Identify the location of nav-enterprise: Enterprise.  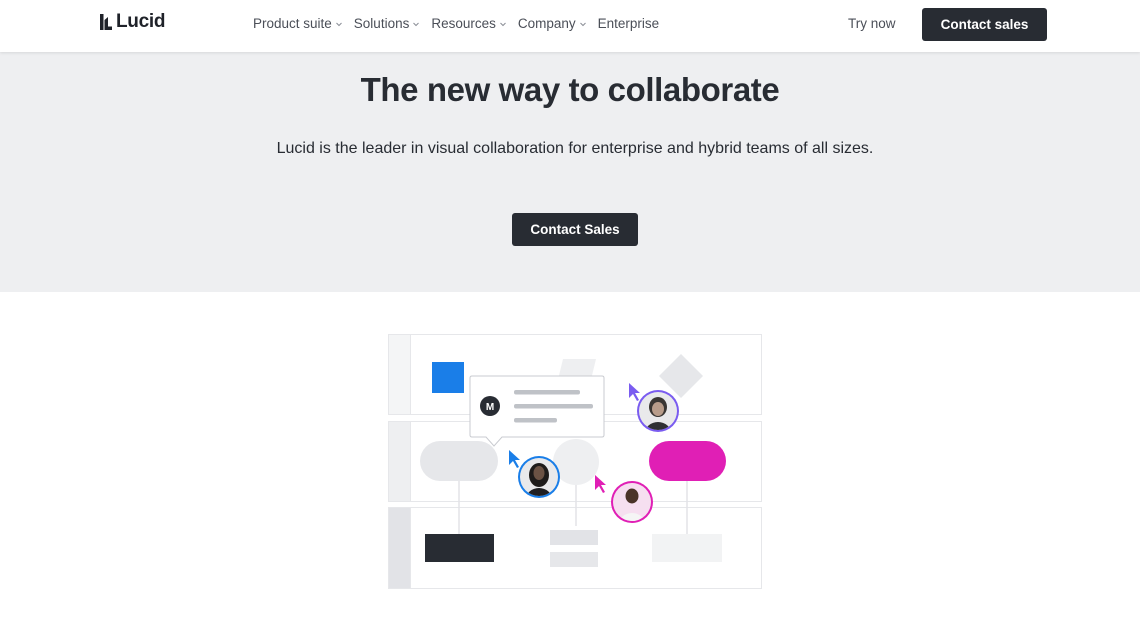
(629, 23).